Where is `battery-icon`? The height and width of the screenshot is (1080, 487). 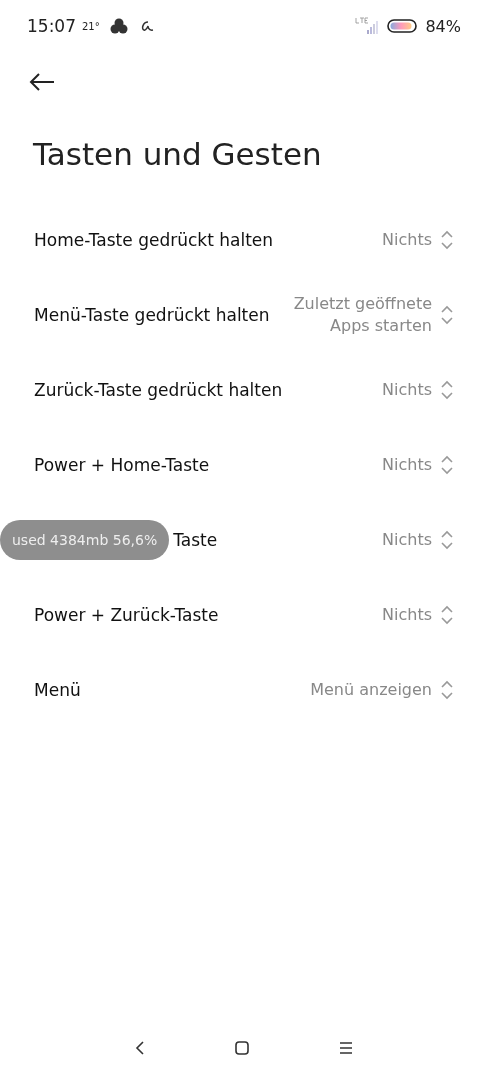
battery-icon is located at coordinates (403, 26).